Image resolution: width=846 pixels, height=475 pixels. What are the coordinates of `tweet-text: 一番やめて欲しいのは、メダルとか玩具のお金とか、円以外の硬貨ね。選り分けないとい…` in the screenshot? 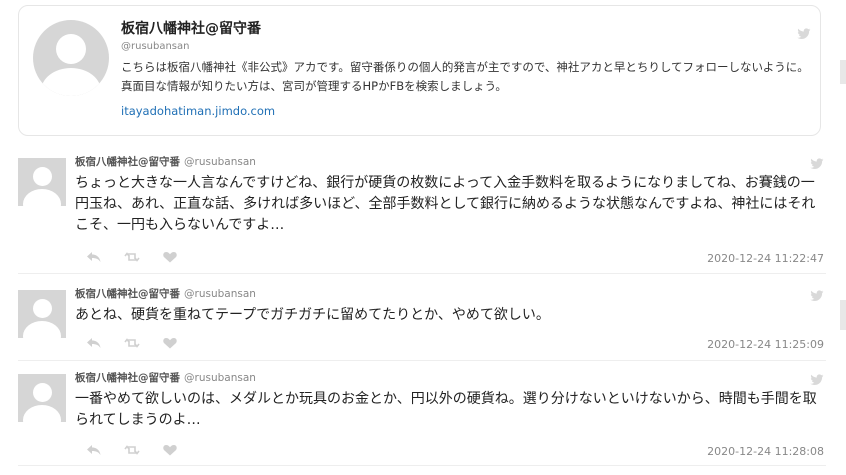 It's located at (446, 409).